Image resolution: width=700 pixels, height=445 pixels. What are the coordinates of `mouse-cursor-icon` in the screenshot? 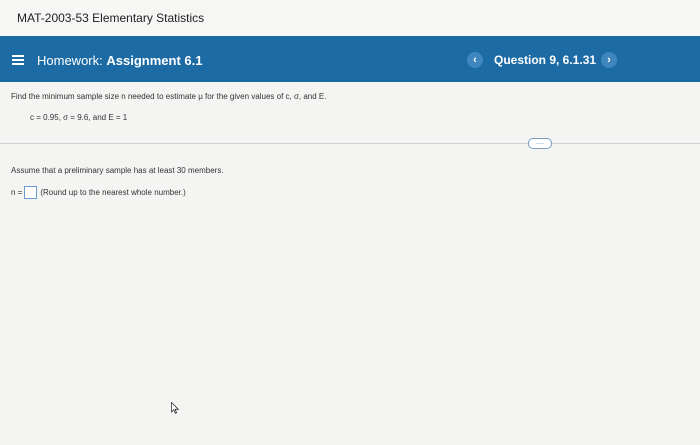 It's located at (175, 408).